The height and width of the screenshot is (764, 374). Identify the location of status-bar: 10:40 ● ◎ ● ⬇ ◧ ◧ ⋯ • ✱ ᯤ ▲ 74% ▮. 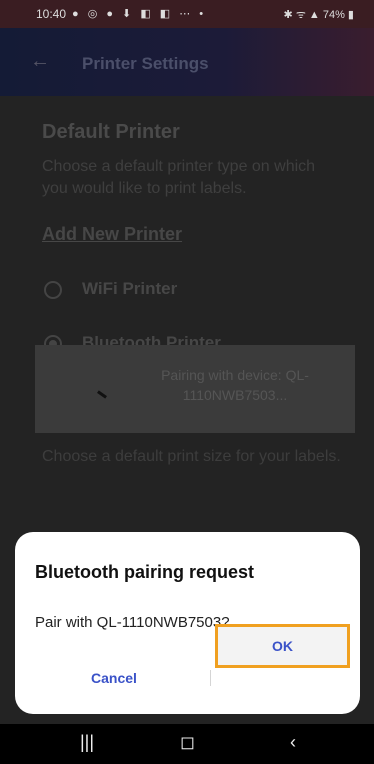
(187, 14).